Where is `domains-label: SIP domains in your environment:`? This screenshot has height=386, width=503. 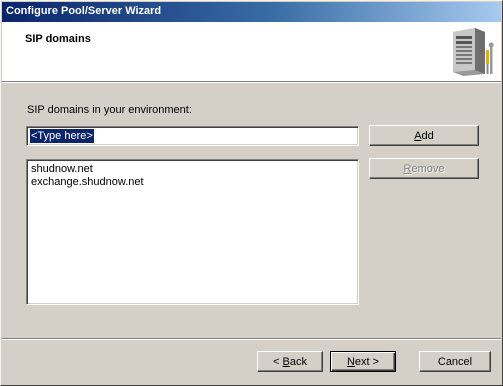
domains-label: SIP domains in your environment: is located at coordinates (109, 110).